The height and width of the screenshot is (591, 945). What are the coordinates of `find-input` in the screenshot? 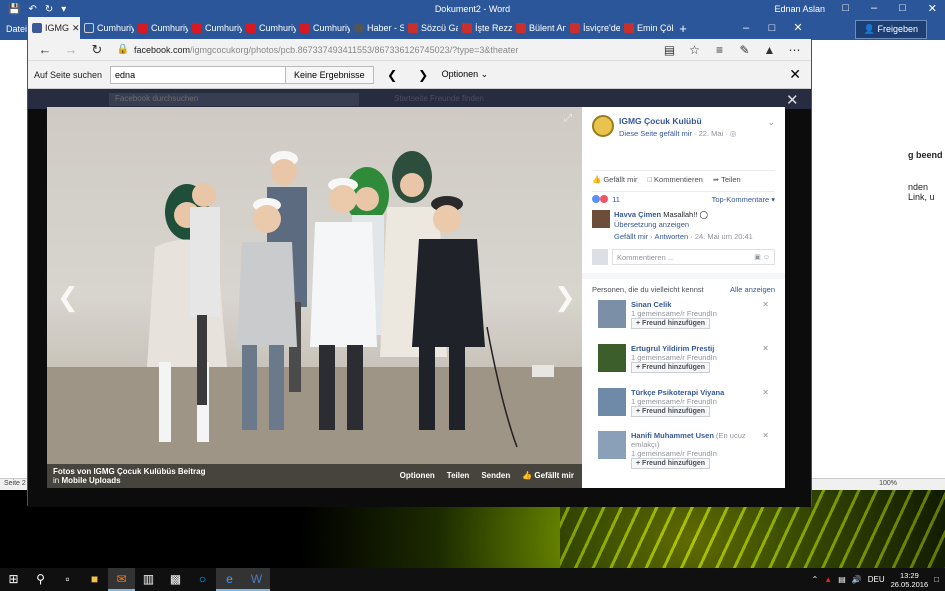 It's located at (198, 74).